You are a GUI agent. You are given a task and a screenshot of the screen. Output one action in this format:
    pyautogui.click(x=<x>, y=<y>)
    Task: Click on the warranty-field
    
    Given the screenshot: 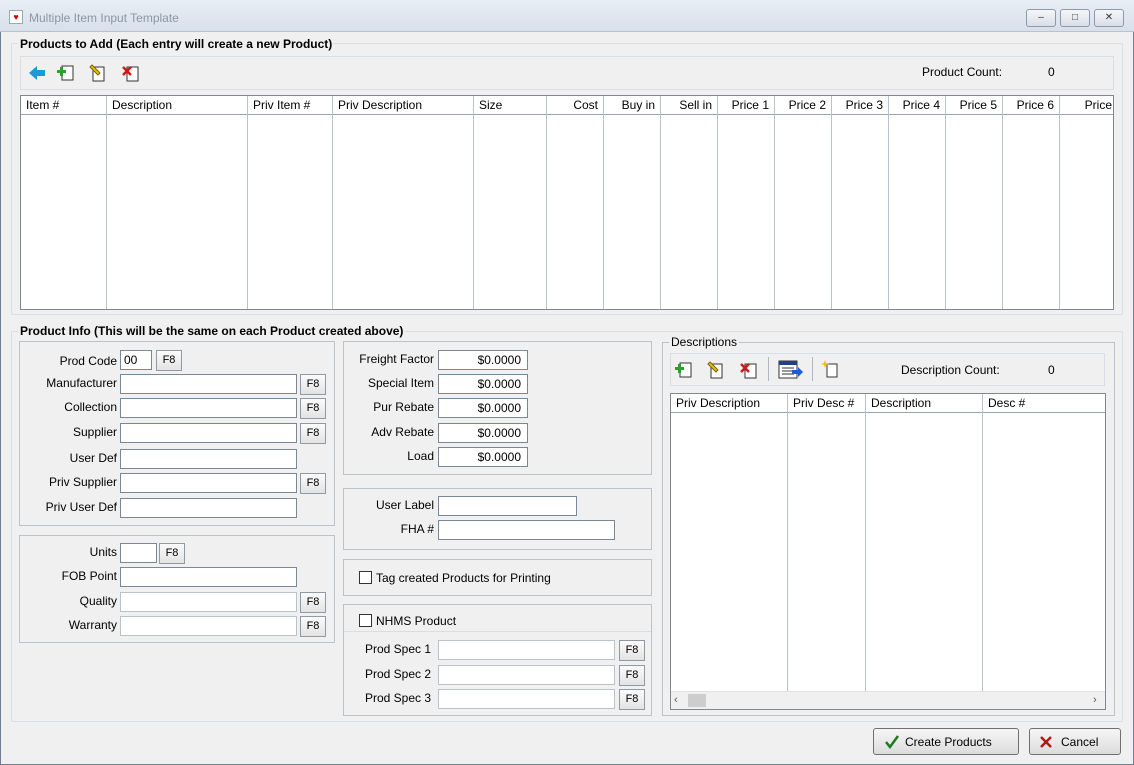 What is the action you would take?
    pyautogui.click(x=208, y=626)
    